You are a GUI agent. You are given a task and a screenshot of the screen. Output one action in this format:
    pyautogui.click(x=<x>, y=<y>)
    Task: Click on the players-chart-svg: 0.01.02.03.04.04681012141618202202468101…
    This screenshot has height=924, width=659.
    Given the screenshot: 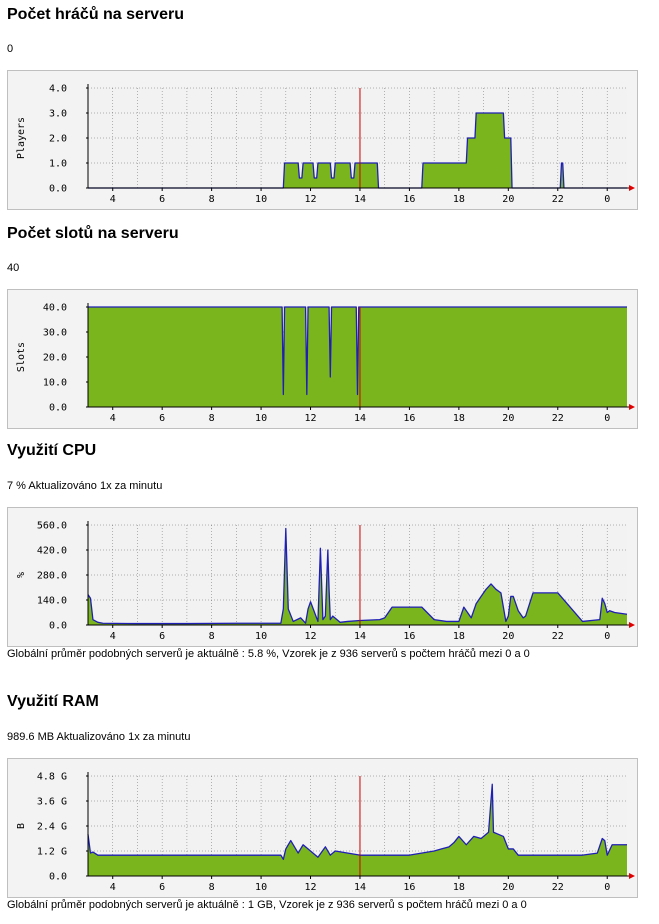 What is the action you would take?
    pyautogui.click(x=322, y=140)
    